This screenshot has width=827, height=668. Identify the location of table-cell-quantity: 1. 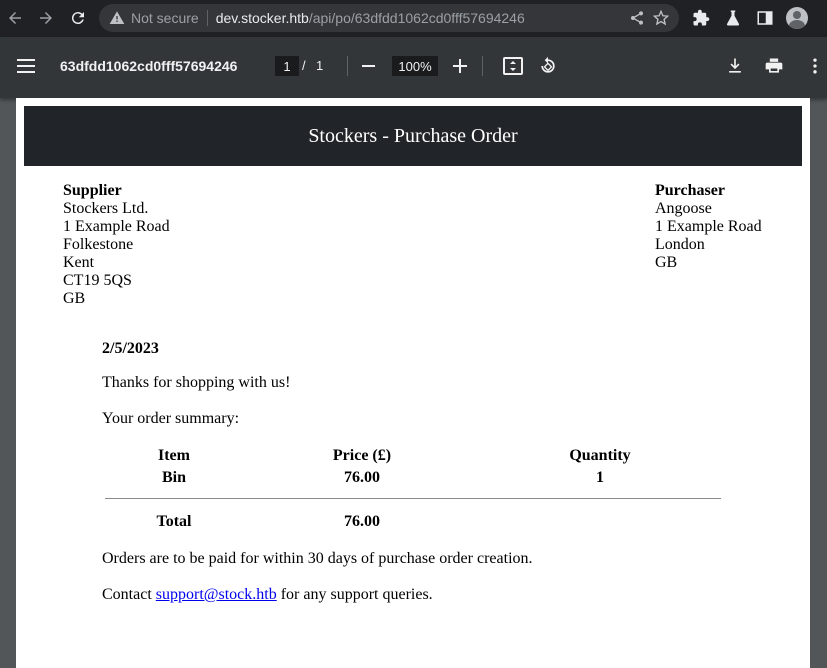
(600, 477).